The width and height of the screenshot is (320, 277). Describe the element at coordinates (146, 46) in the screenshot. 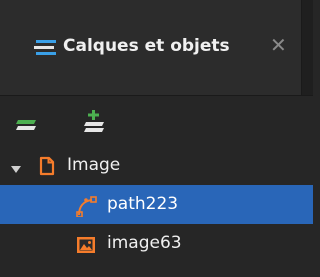

I see `tab-title: Calques et objets` at that location.